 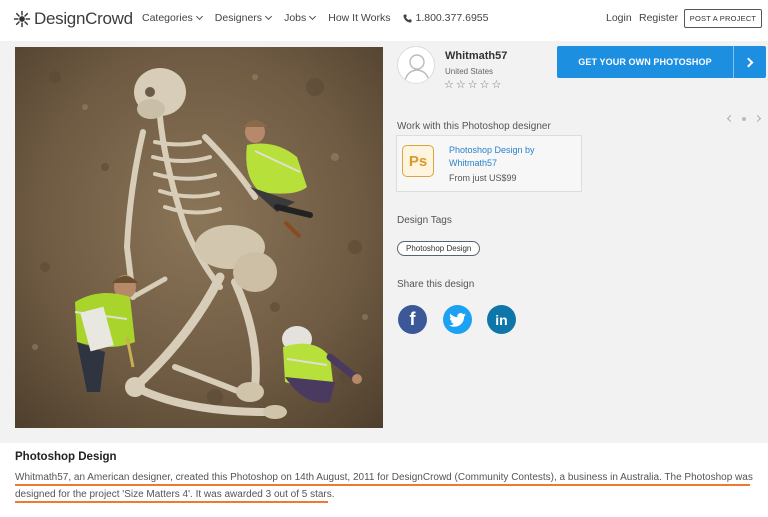 I want to click on get-your-own-photoshop-button: GET YOUR OWN PHOTOSHOP, so click(x=661, y=62).